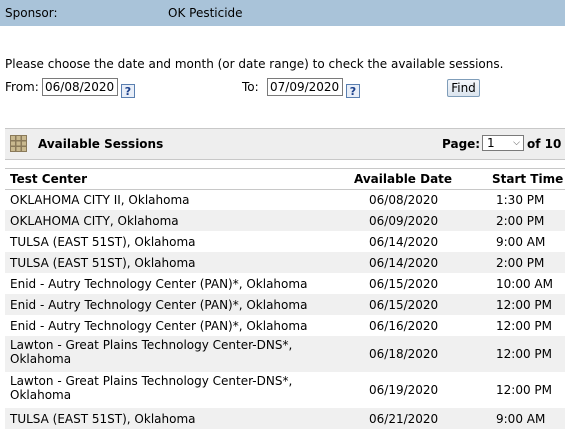 This screenshot has height=429, width=565. What do you see at coordinates (520, 200) in the screenshot?
I see `cell-time: 1:30 PM` at bounding box center [520, 200].